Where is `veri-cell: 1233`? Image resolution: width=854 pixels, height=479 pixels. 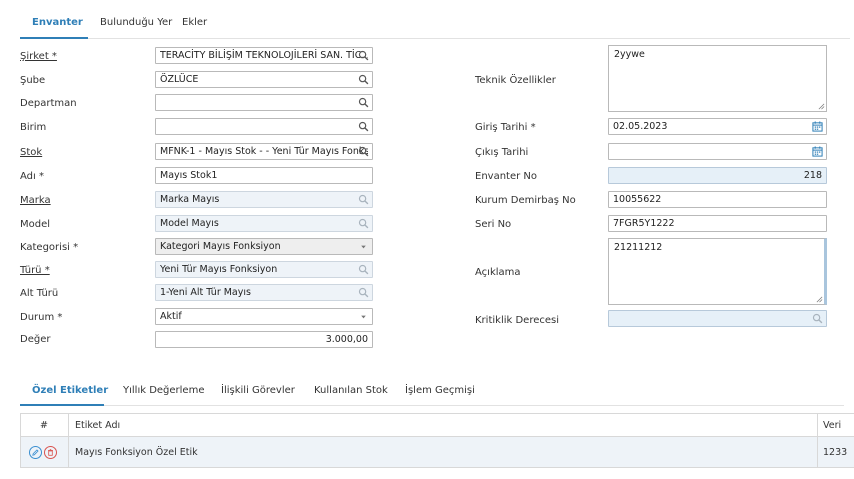
veri-cell: 1233 is located at coordinates (835, 452).